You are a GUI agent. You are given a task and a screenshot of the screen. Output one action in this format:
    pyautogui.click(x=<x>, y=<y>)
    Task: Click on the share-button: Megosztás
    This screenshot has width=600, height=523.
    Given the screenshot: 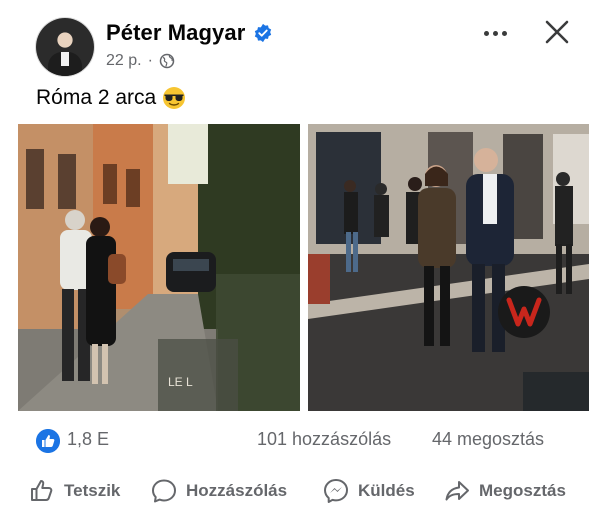 What is the action you would take?
    pyautogui.click(x=504, y=491)
    